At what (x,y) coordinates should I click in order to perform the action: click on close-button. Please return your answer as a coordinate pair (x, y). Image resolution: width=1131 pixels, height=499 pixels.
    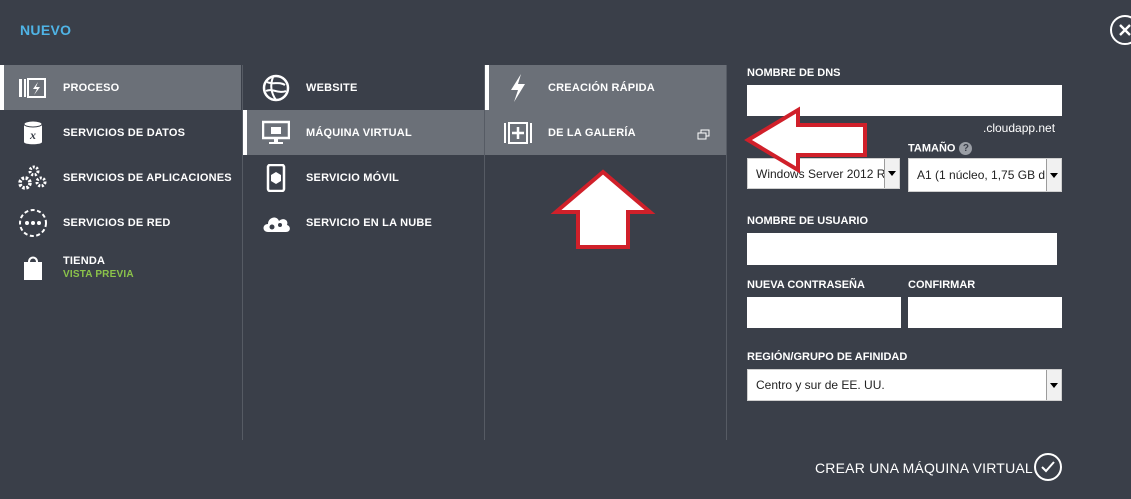
    Looking at the image, I should click on (1120, 30).